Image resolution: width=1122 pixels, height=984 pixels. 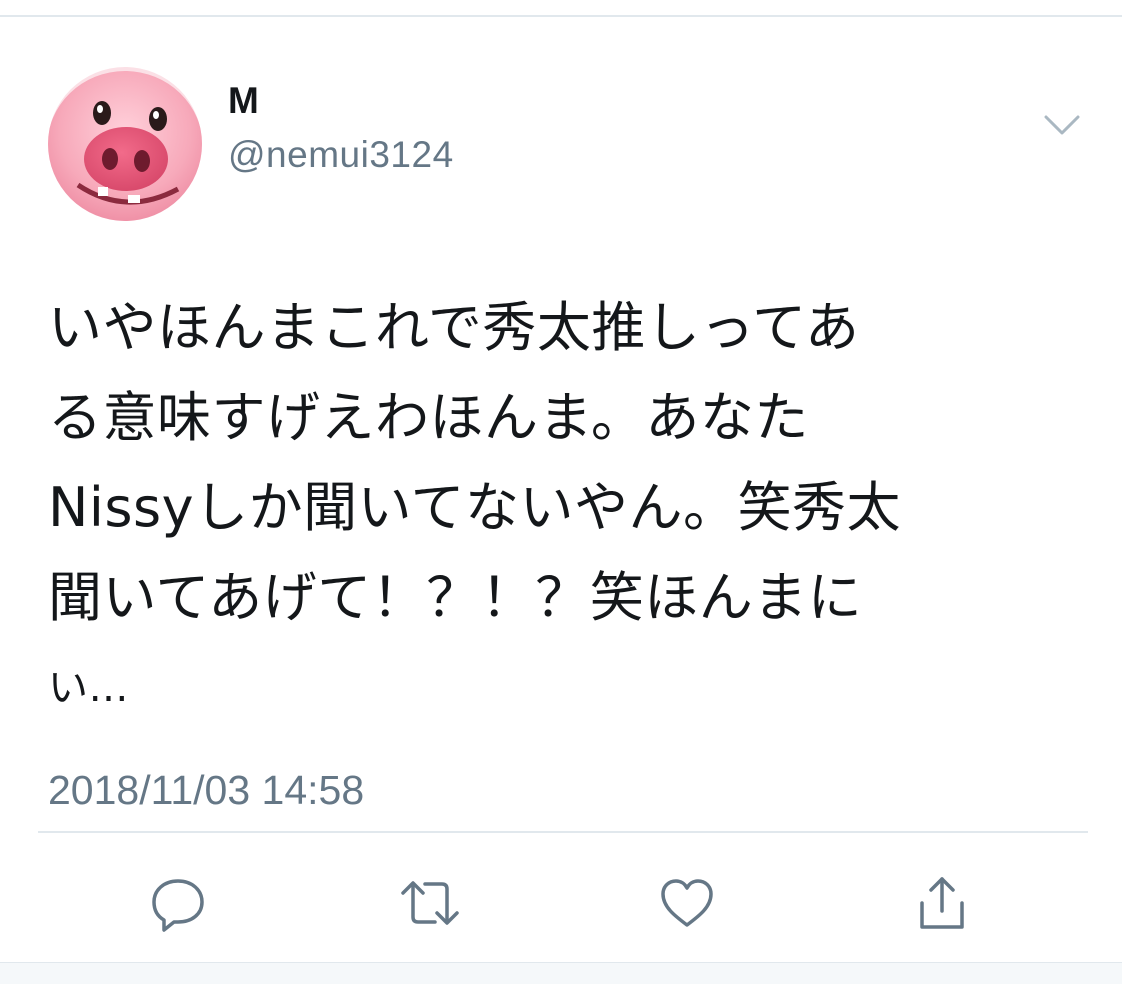 I want to click on pig-avatar-icon, so click(x=125, y=144).